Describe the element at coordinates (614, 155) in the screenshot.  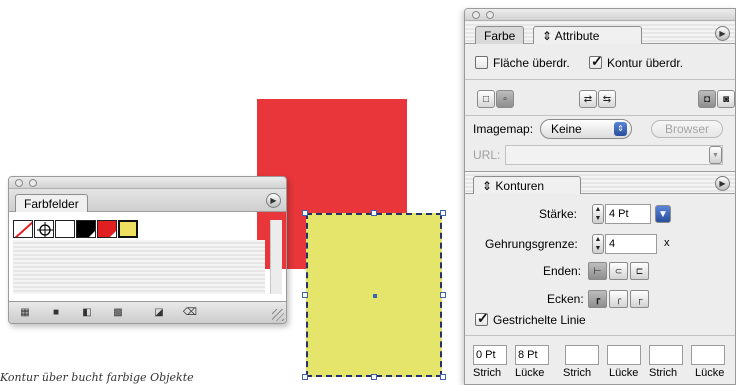
I see `url-input` at that location.